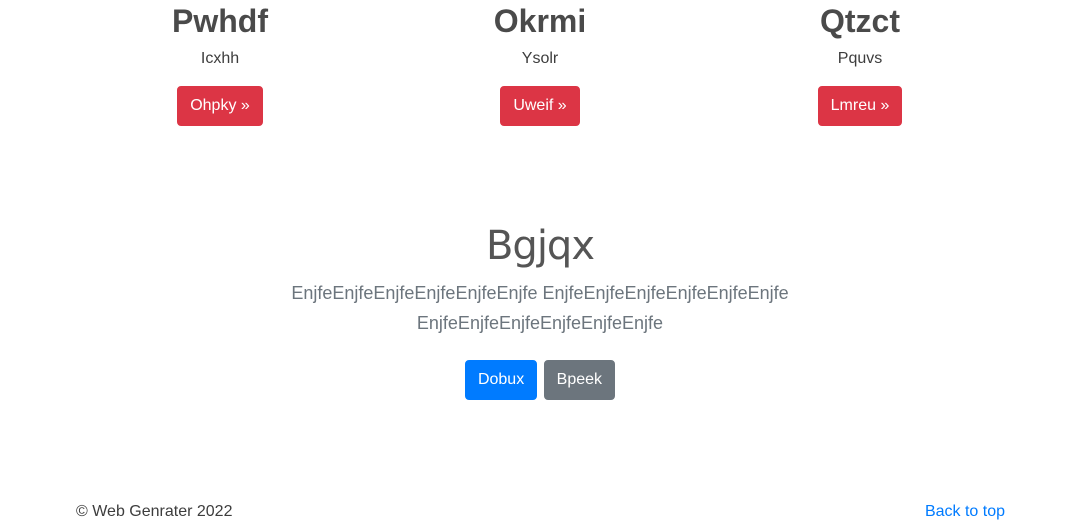 The width and height of the screenshot is (1080, 527). I want to click on feature-text: Ysolr, so click(540, 58).